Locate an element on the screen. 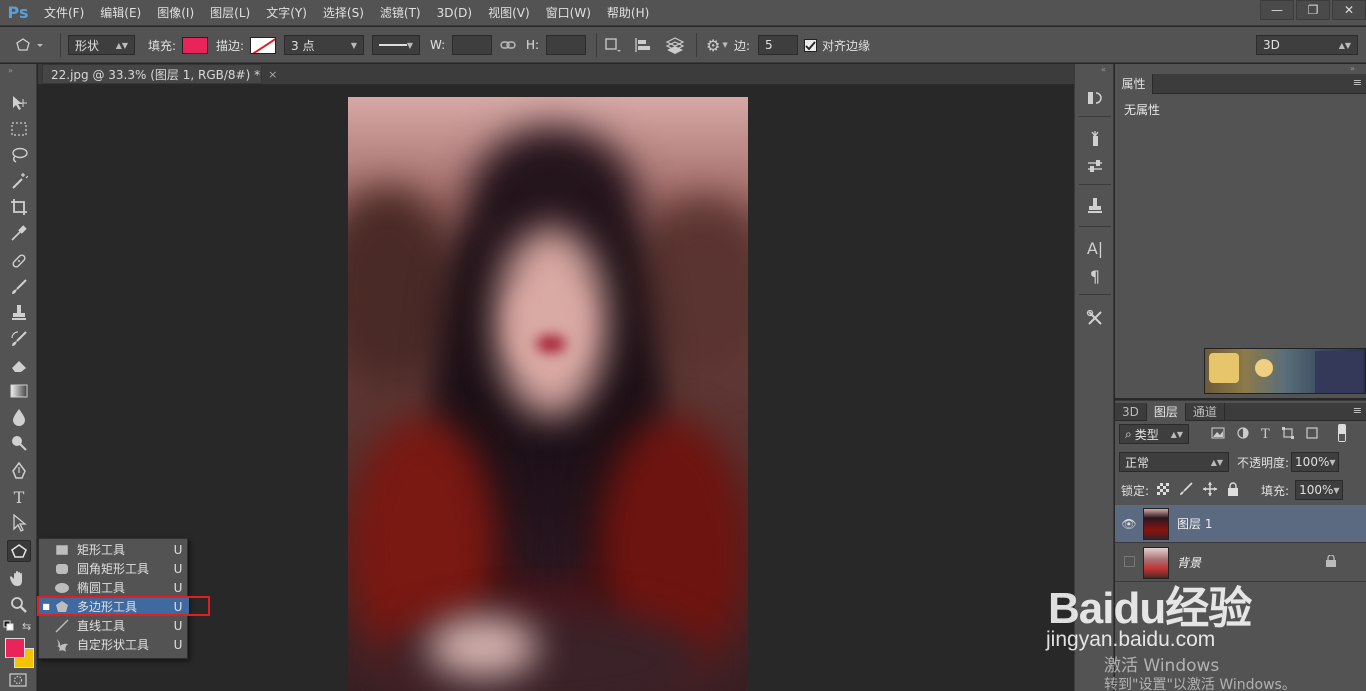 The height and width of the screenshot is (691, 1366). clone-source-icon is located at coordinates (1095, 206).